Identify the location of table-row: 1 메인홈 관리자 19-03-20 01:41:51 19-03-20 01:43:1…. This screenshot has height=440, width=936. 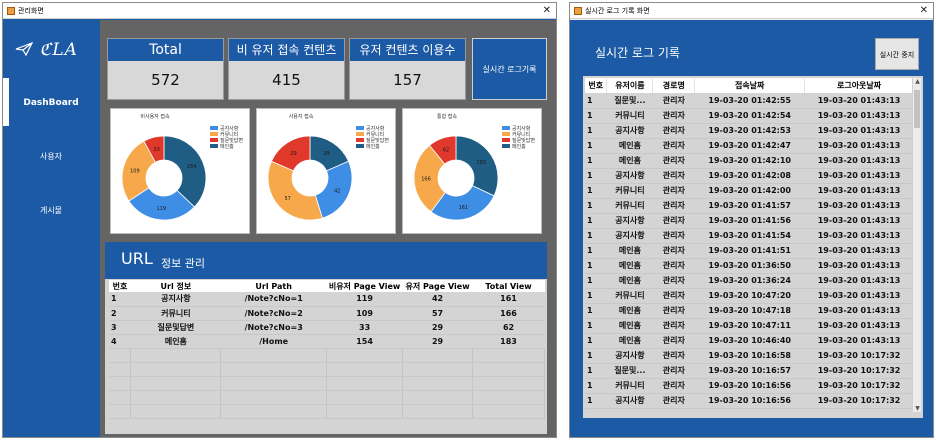
(749, 251).